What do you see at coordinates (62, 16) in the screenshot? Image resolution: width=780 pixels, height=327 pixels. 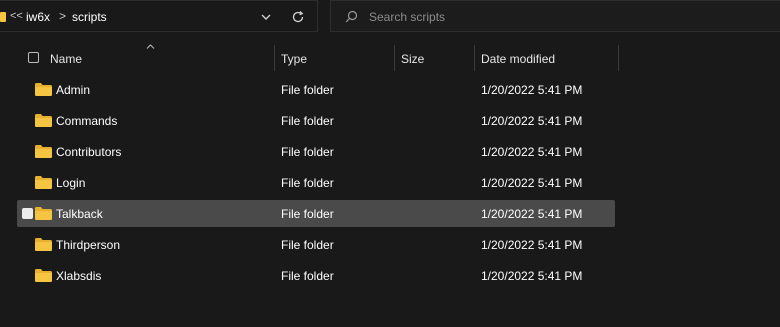 I see `breadcrumb-chevron-icon: >` at bounding box center [62, 16].